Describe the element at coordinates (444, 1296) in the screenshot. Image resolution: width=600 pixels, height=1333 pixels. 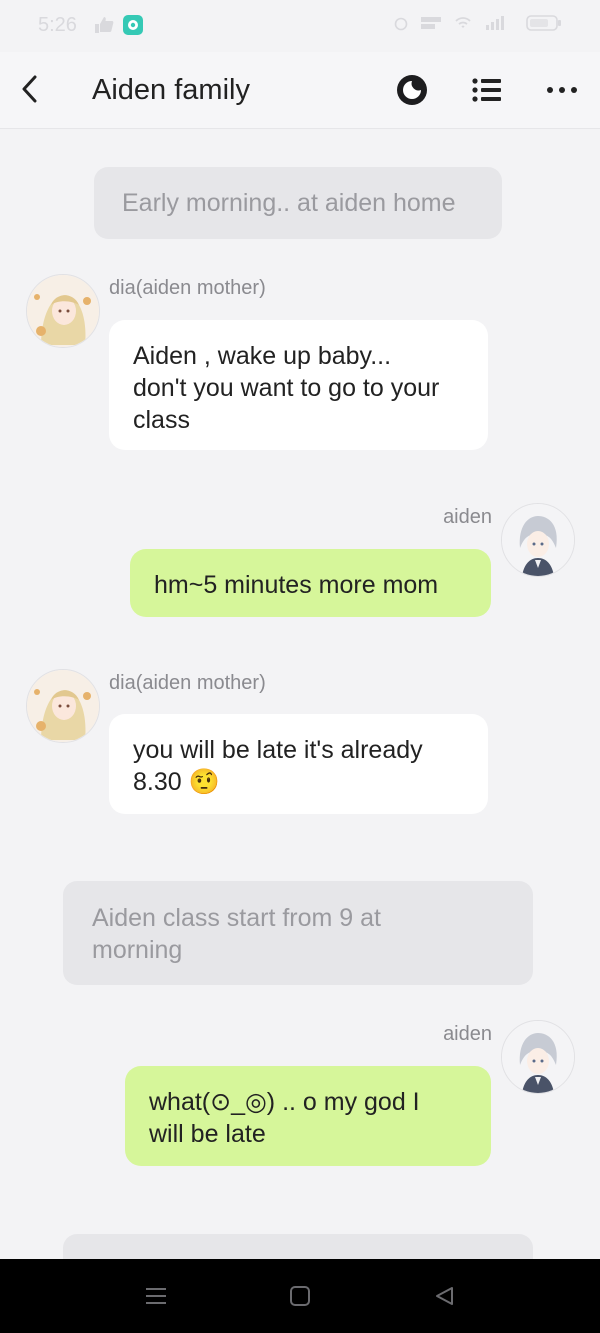
I see `back-triangle-icon` at that location.